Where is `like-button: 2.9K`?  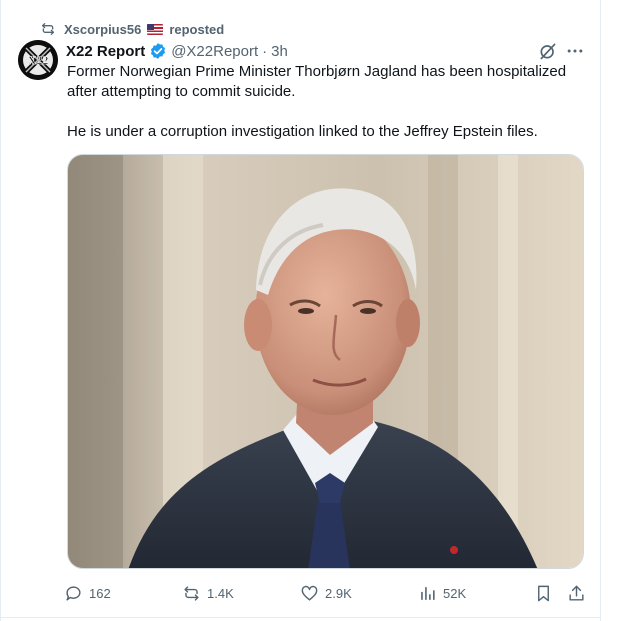
like-button: 2.9K is located at coordinates (326, 593).